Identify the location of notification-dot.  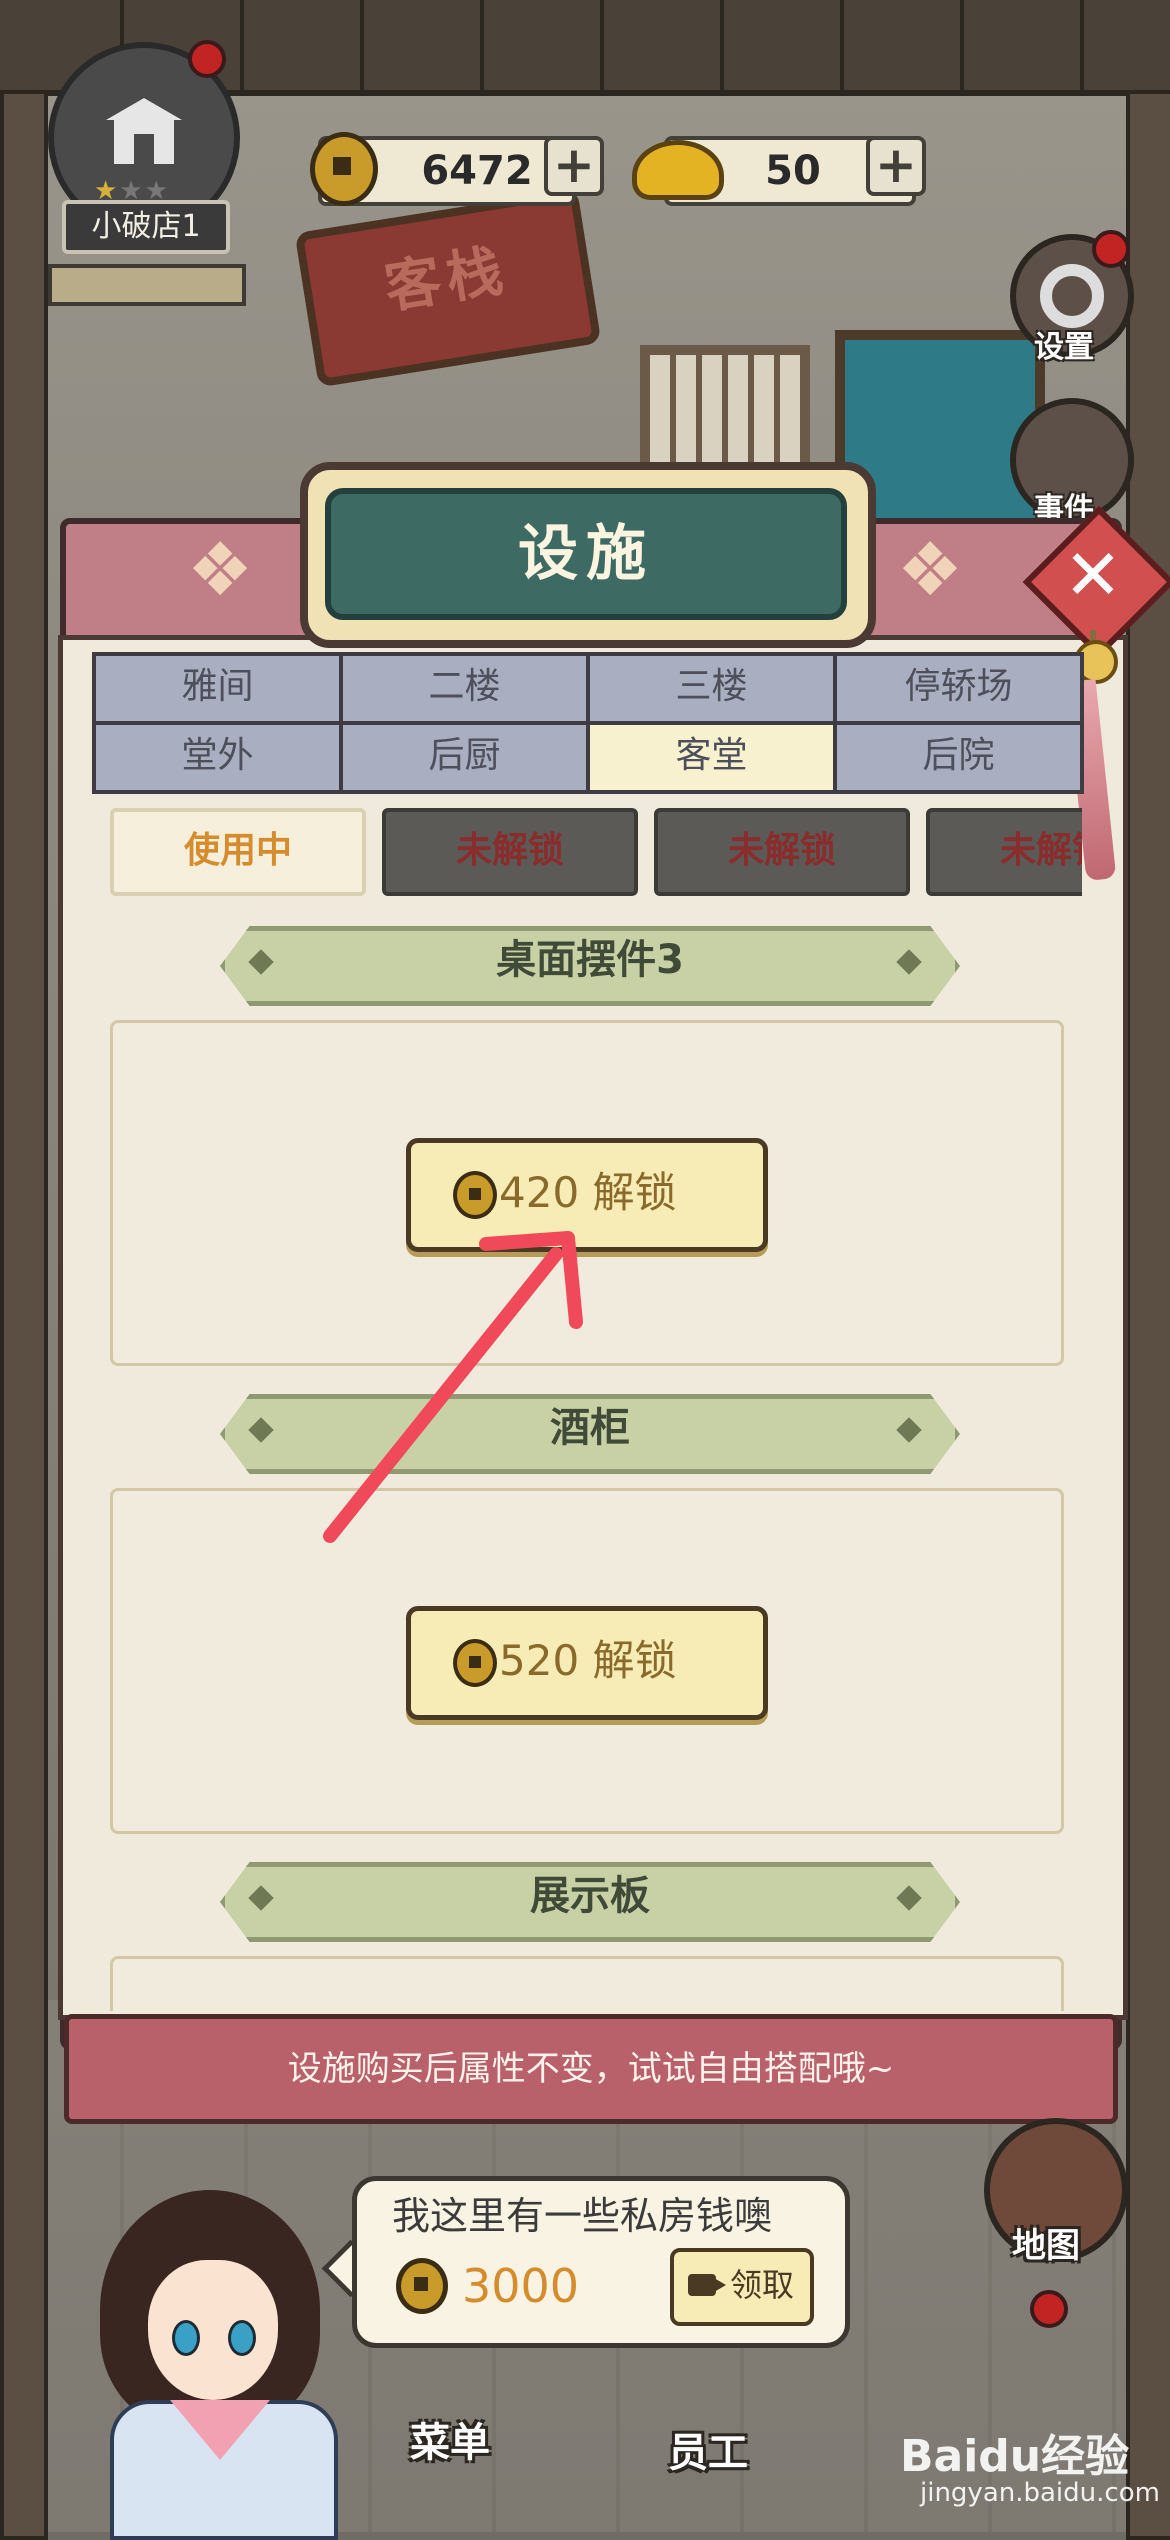
(207, 59).